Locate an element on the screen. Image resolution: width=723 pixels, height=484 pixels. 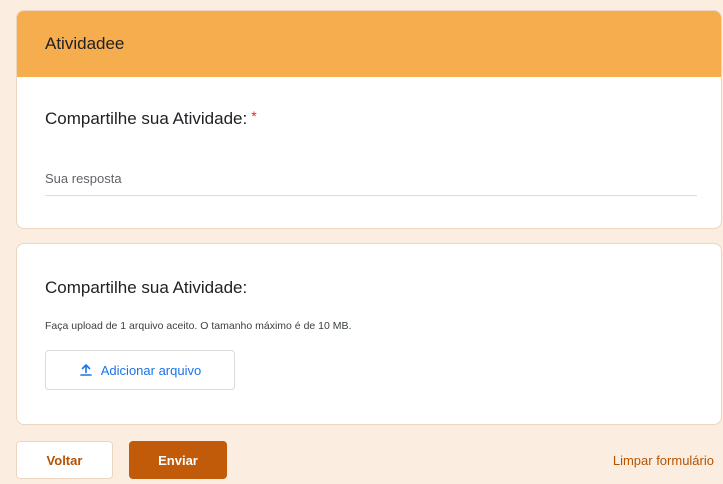
upload-icon is located at coordinates (86, 370).